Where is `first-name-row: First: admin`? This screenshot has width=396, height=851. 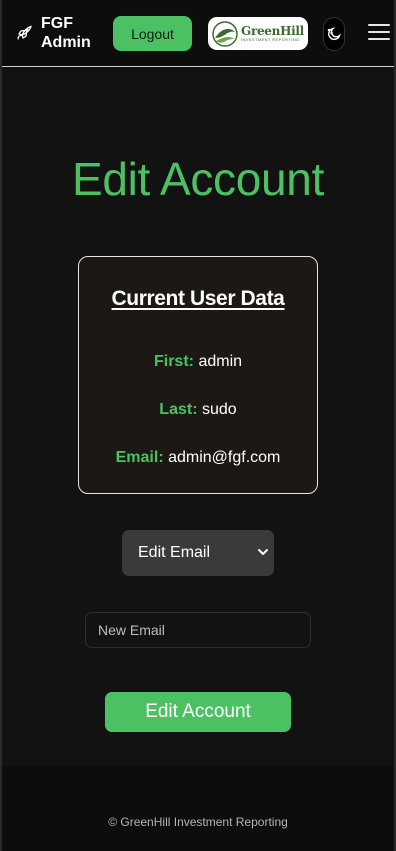 first-name-row: First: admin is located at coordinates (198, 362).